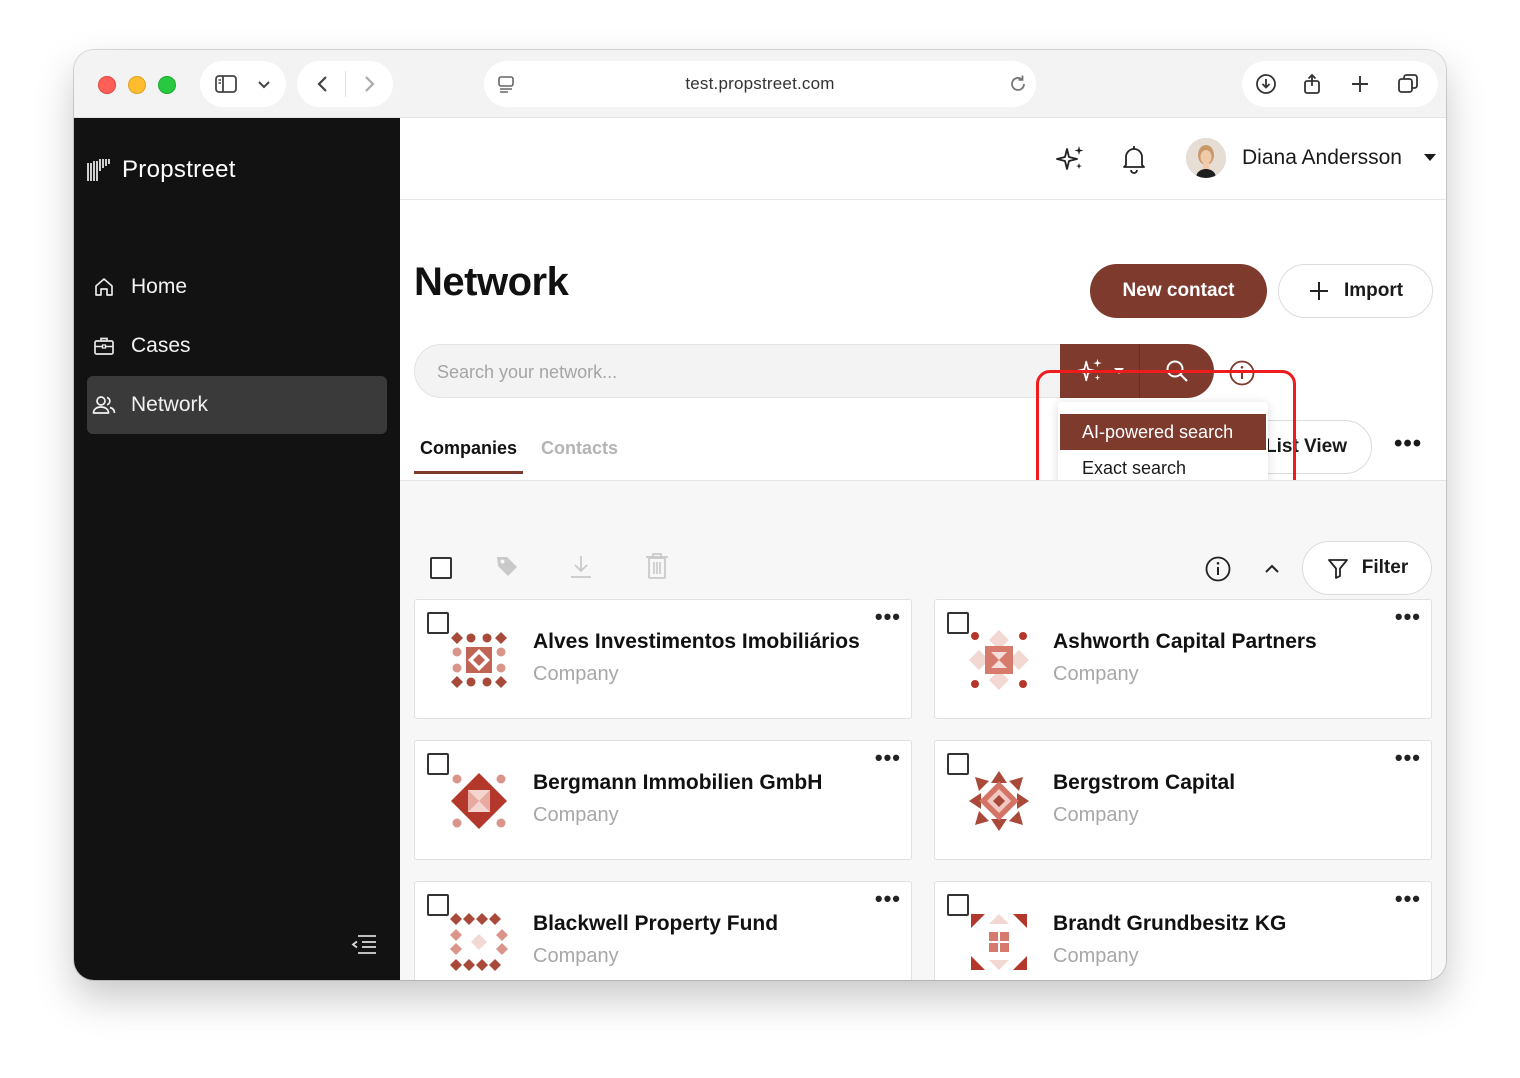  I want to click on filter-button: Filter, so click(1367, 568).